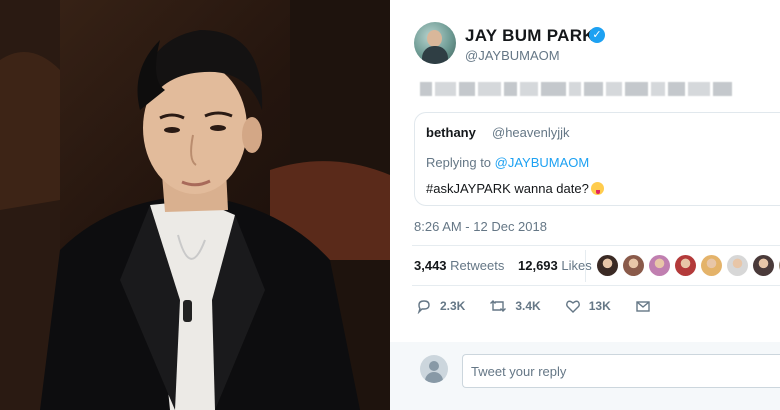 The image size is (780, 410). Describe the element at coordinates (530, 36) in the screenshot. I see `author-display-name: JAY BUM PARK` at that location.